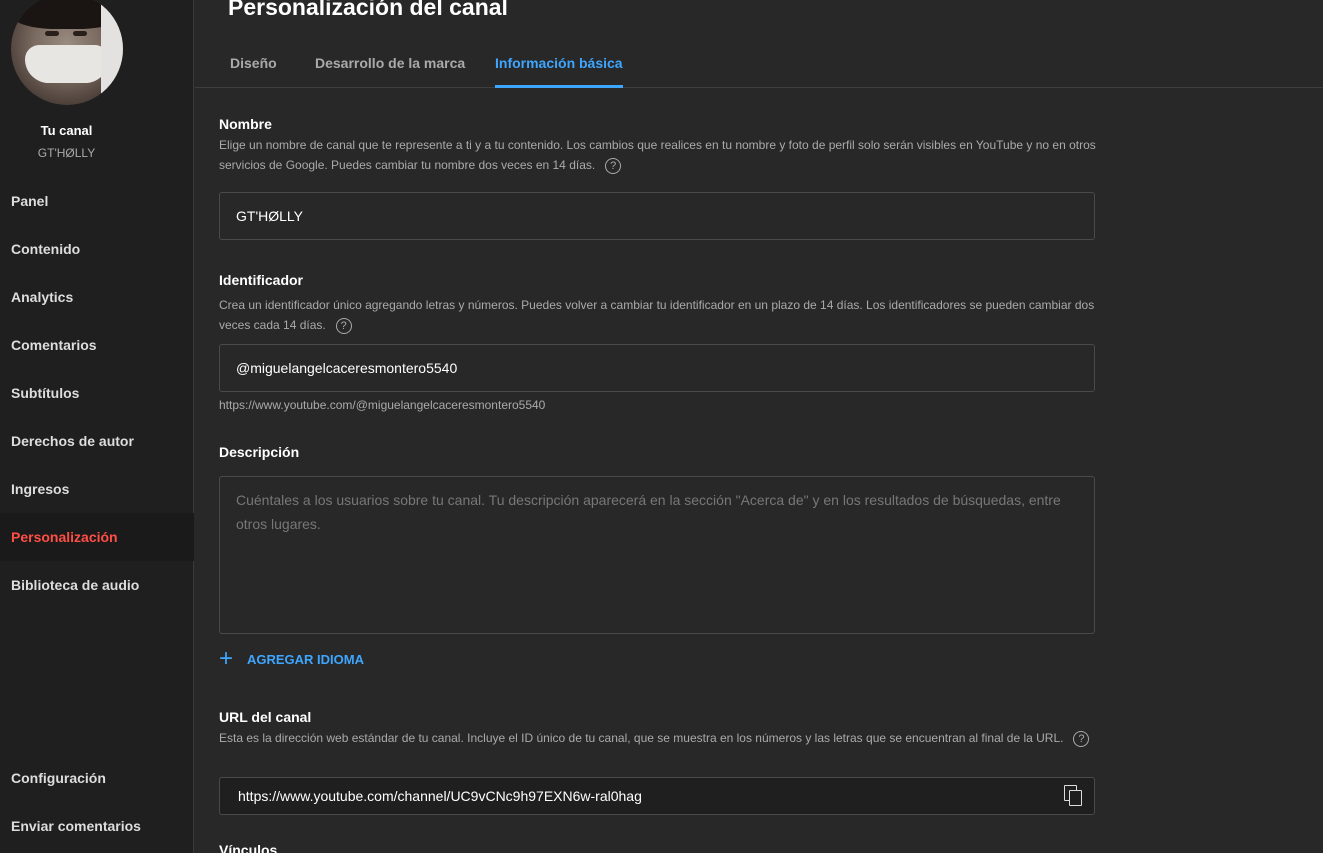  What do you see at coordinates (390, 64) in the screenshot?
I see `tab-branding: Desarrollo de la marca` at bounding box center [390, 64].